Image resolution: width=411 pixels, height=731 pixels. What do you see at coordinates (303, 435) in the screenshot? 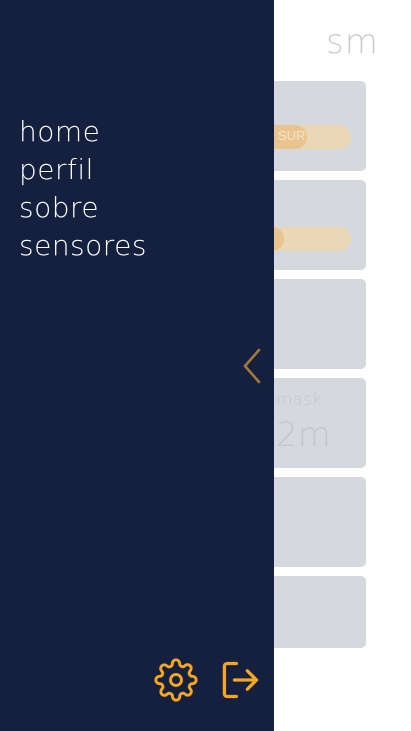
I see `sensor-card-4-value: 2m` at bounding box center [303, 435].